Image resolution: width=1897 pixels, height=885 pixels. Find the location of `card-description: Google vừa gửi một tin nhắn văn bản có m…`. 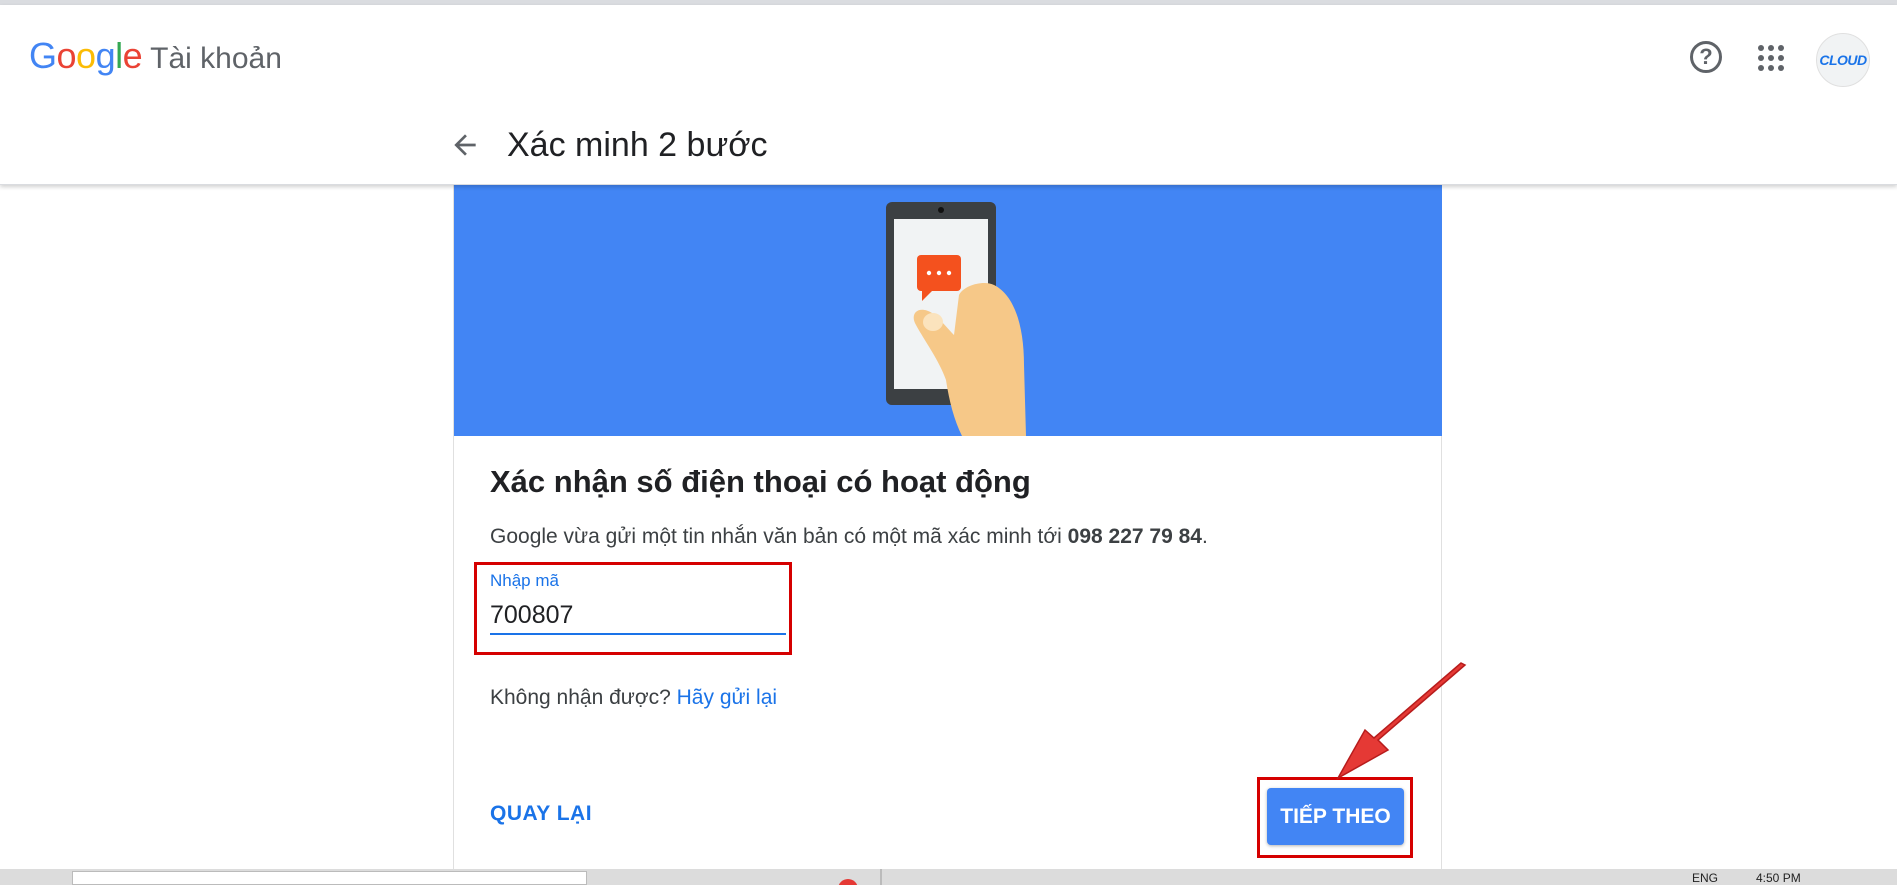

card-description: Google vừa gửi một tin nhắn văn bản có m… is located at coordinates (849, 537).